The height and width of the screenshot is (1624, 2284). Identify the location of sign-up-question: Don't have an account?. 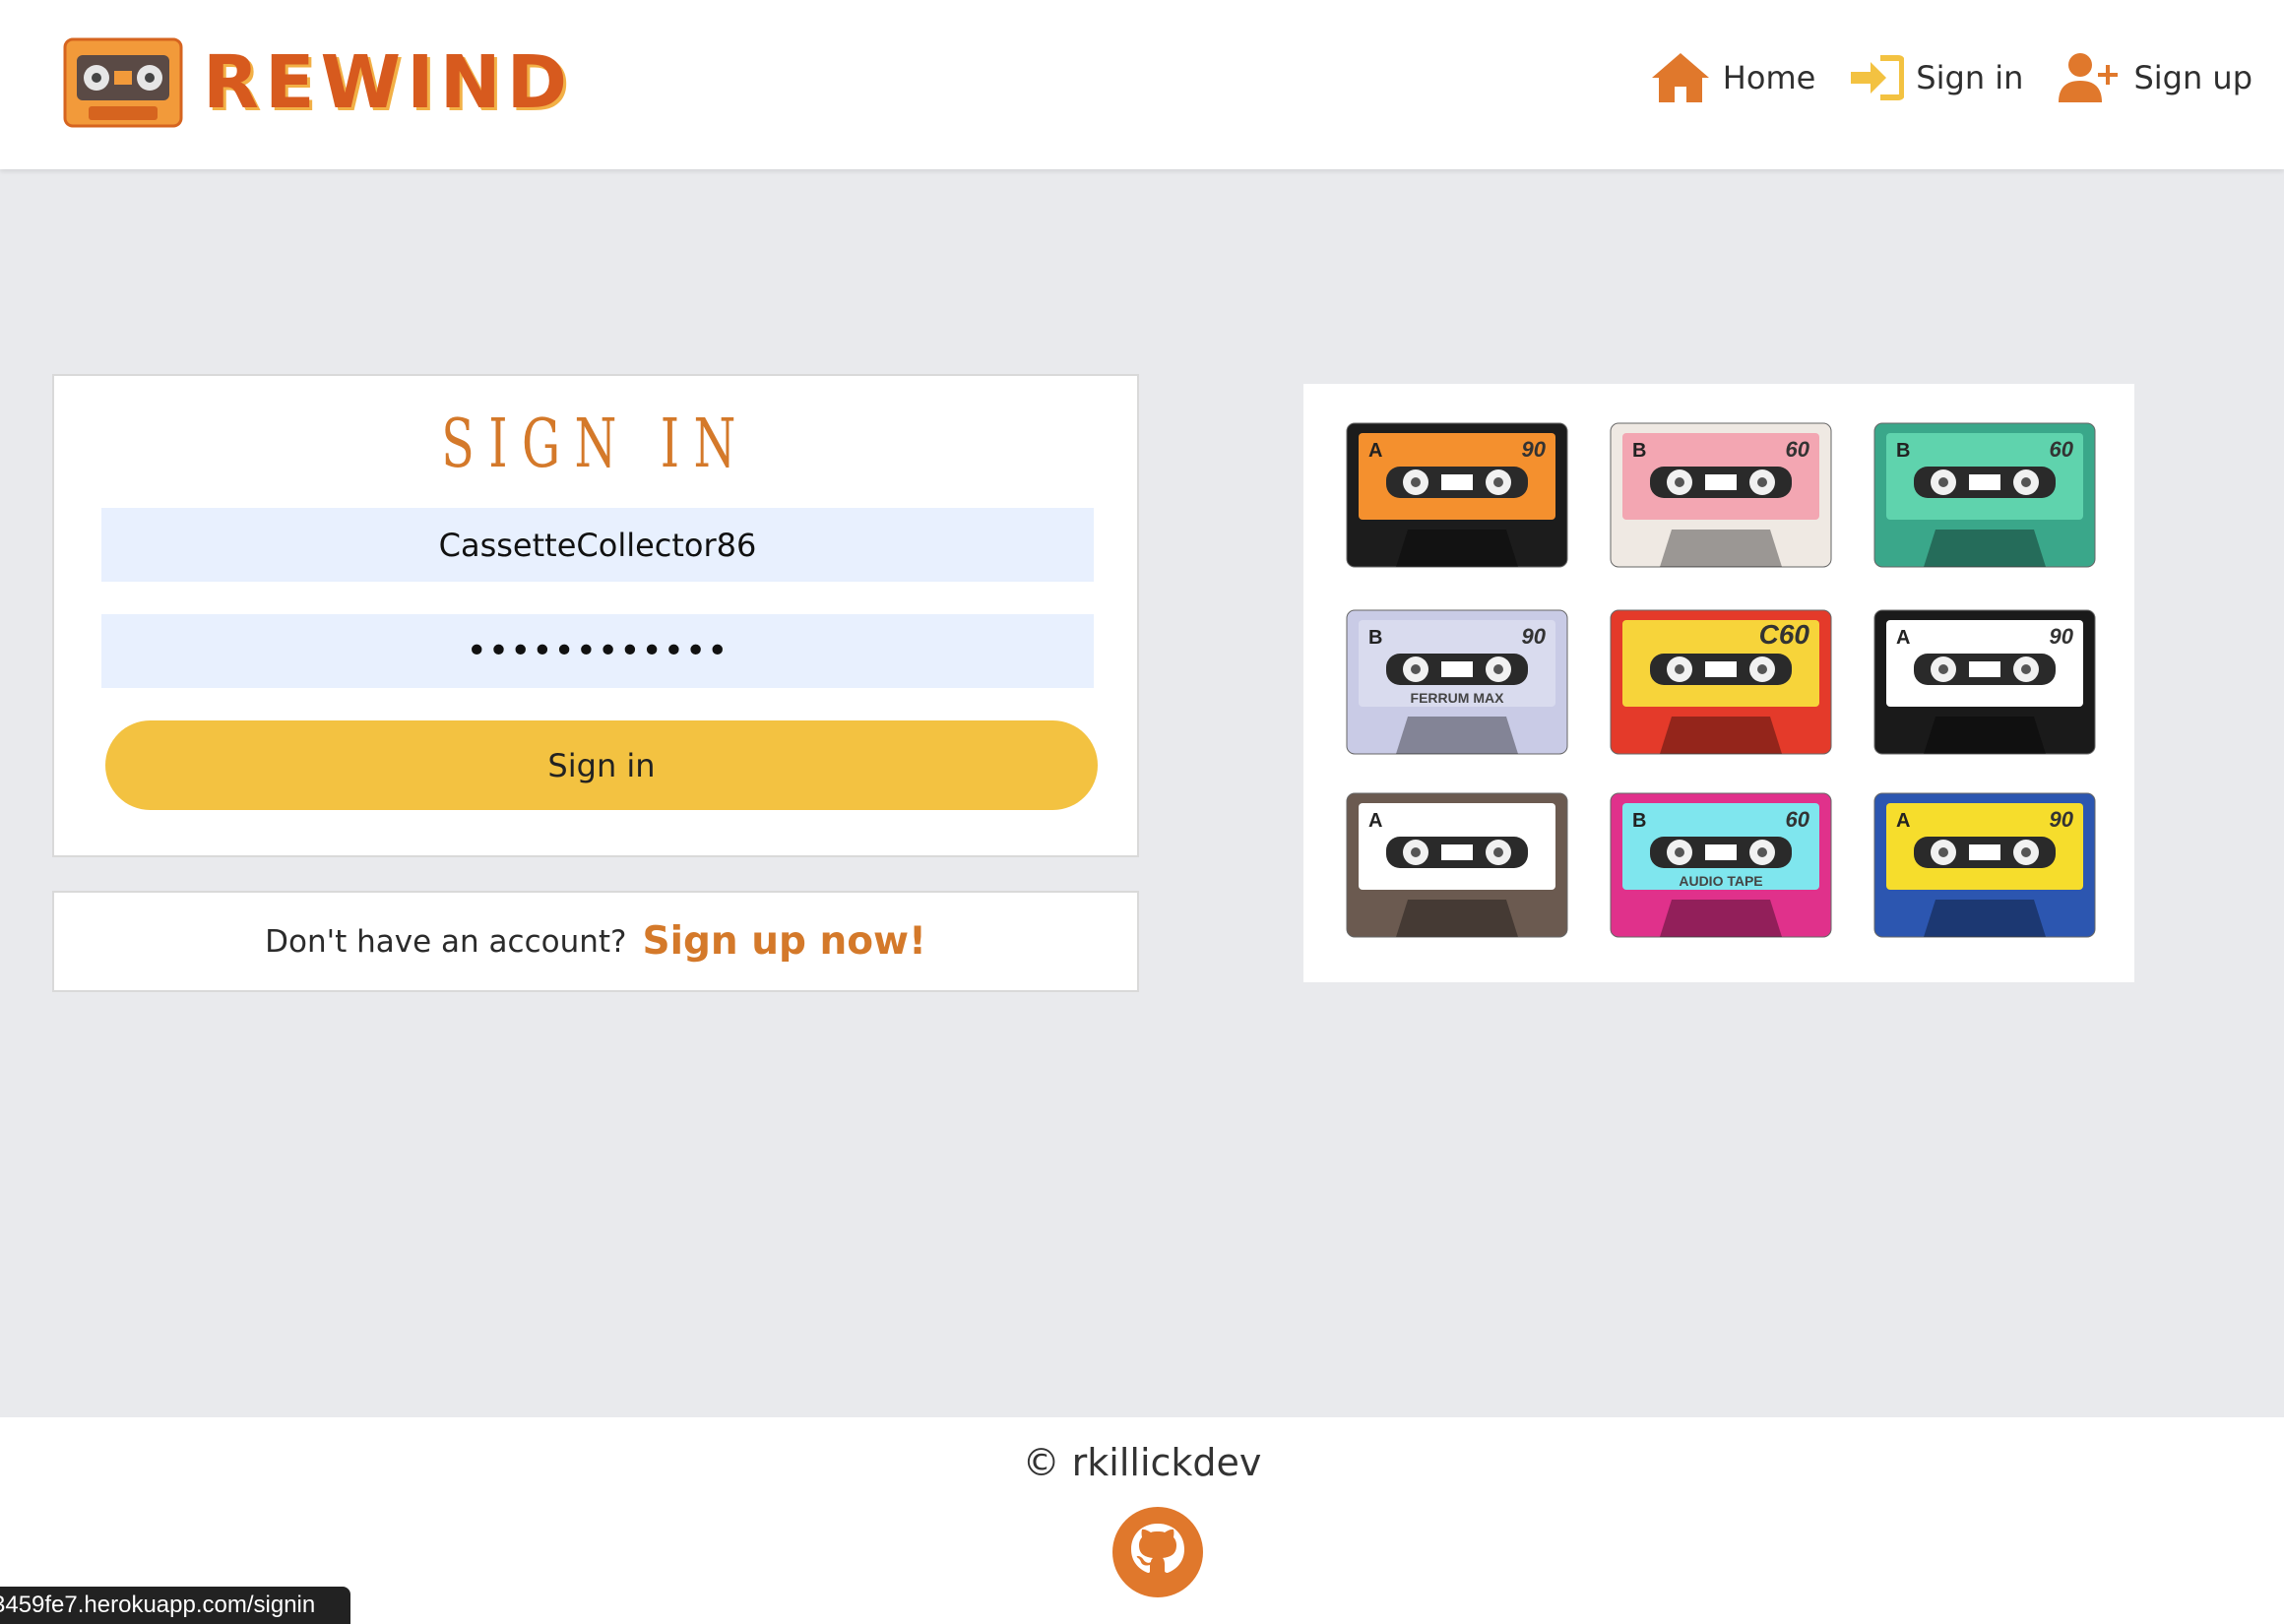
(446, 941).